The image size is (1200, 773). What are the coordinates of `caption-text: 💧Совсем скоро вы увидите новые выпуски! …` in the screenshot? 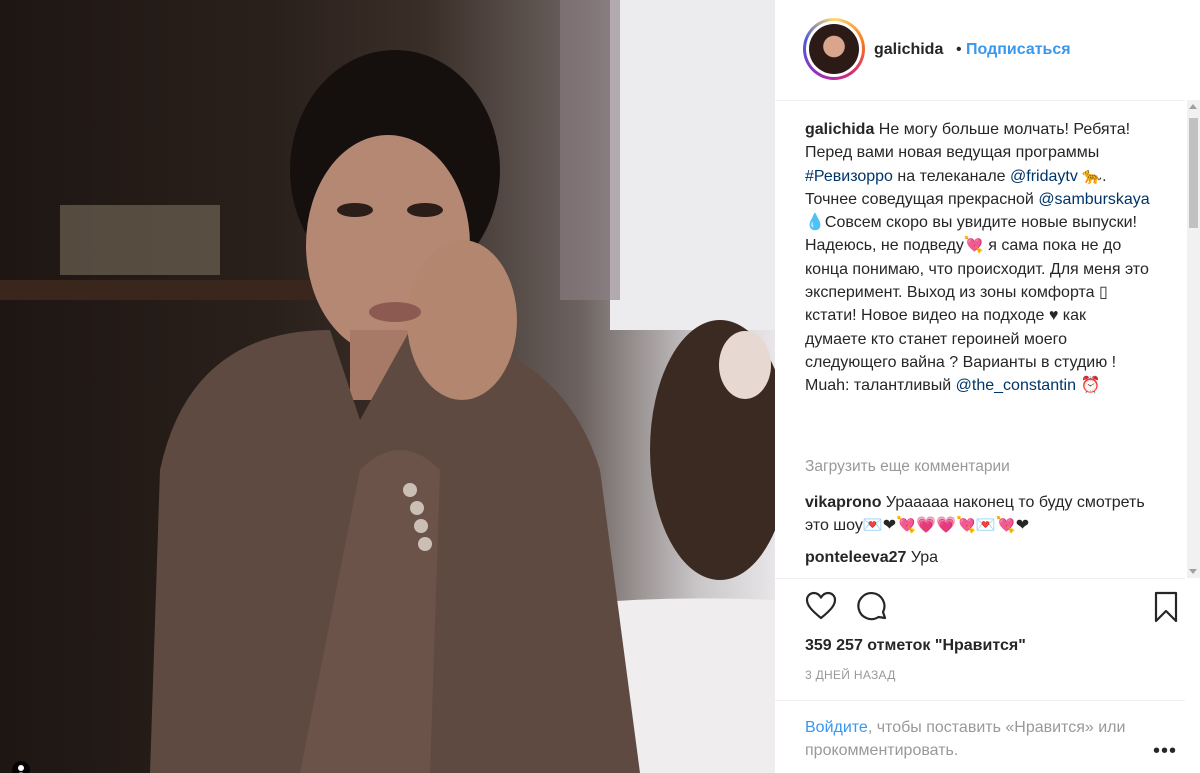 It's located at (977, 304).